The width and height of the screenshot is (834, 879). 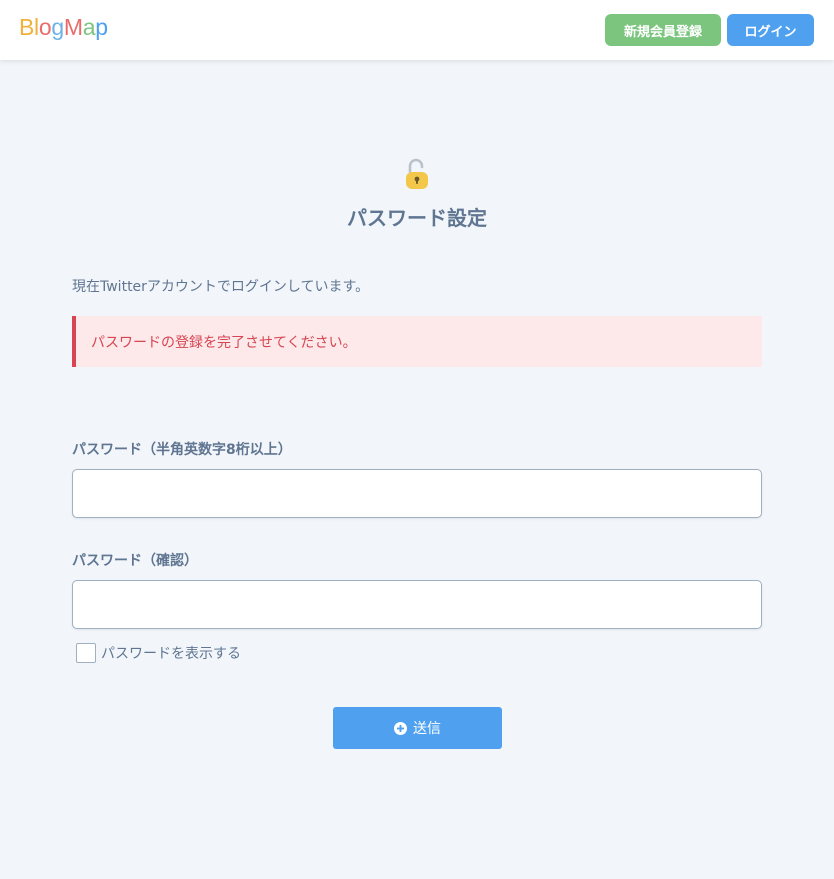 What do you see at coordinates (417, 218) in the screenshot?
I see `page-title: パスワード設定` at bounding box center [417, 218].